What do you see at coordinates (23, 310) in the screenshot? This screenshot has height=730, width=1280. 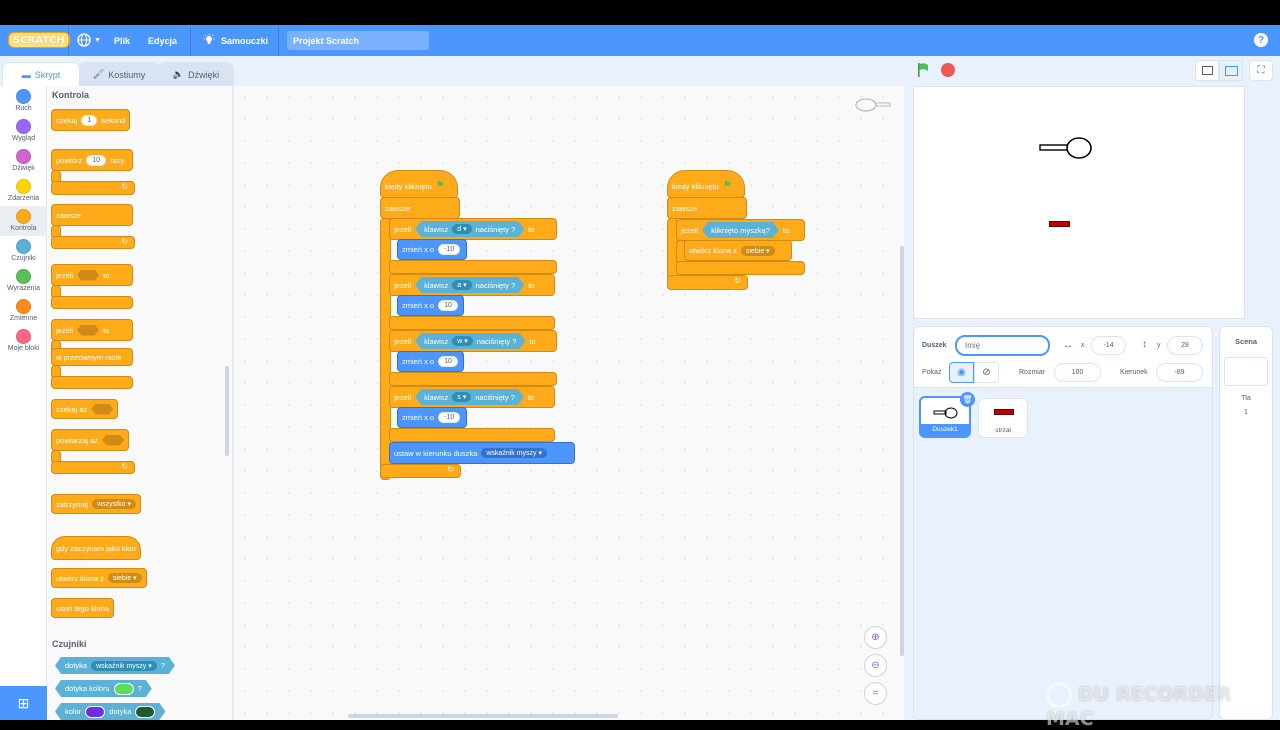 I see `category-variables: Zmienne` at bounding box center [23, 310].